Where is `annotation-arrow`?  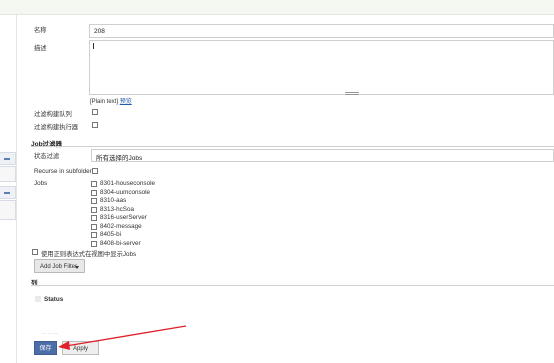 annotation-arrow is located at coordinates (122, 337).